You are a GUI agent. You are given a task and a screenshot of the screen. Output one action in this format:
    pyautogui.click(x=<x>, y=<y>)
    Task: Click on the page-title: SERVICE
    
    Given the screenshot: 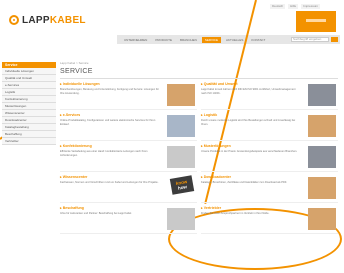 What is the action you would take?
    pyautogui.click(x=76, y=71)
    